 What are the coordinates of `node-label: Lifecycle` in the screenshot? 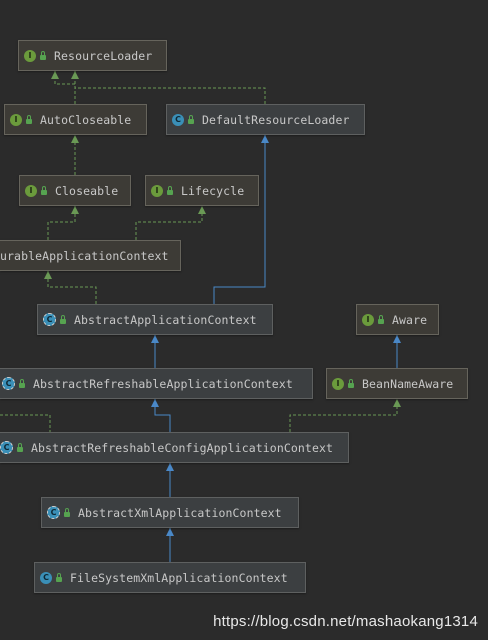 It's located at (213, 190).